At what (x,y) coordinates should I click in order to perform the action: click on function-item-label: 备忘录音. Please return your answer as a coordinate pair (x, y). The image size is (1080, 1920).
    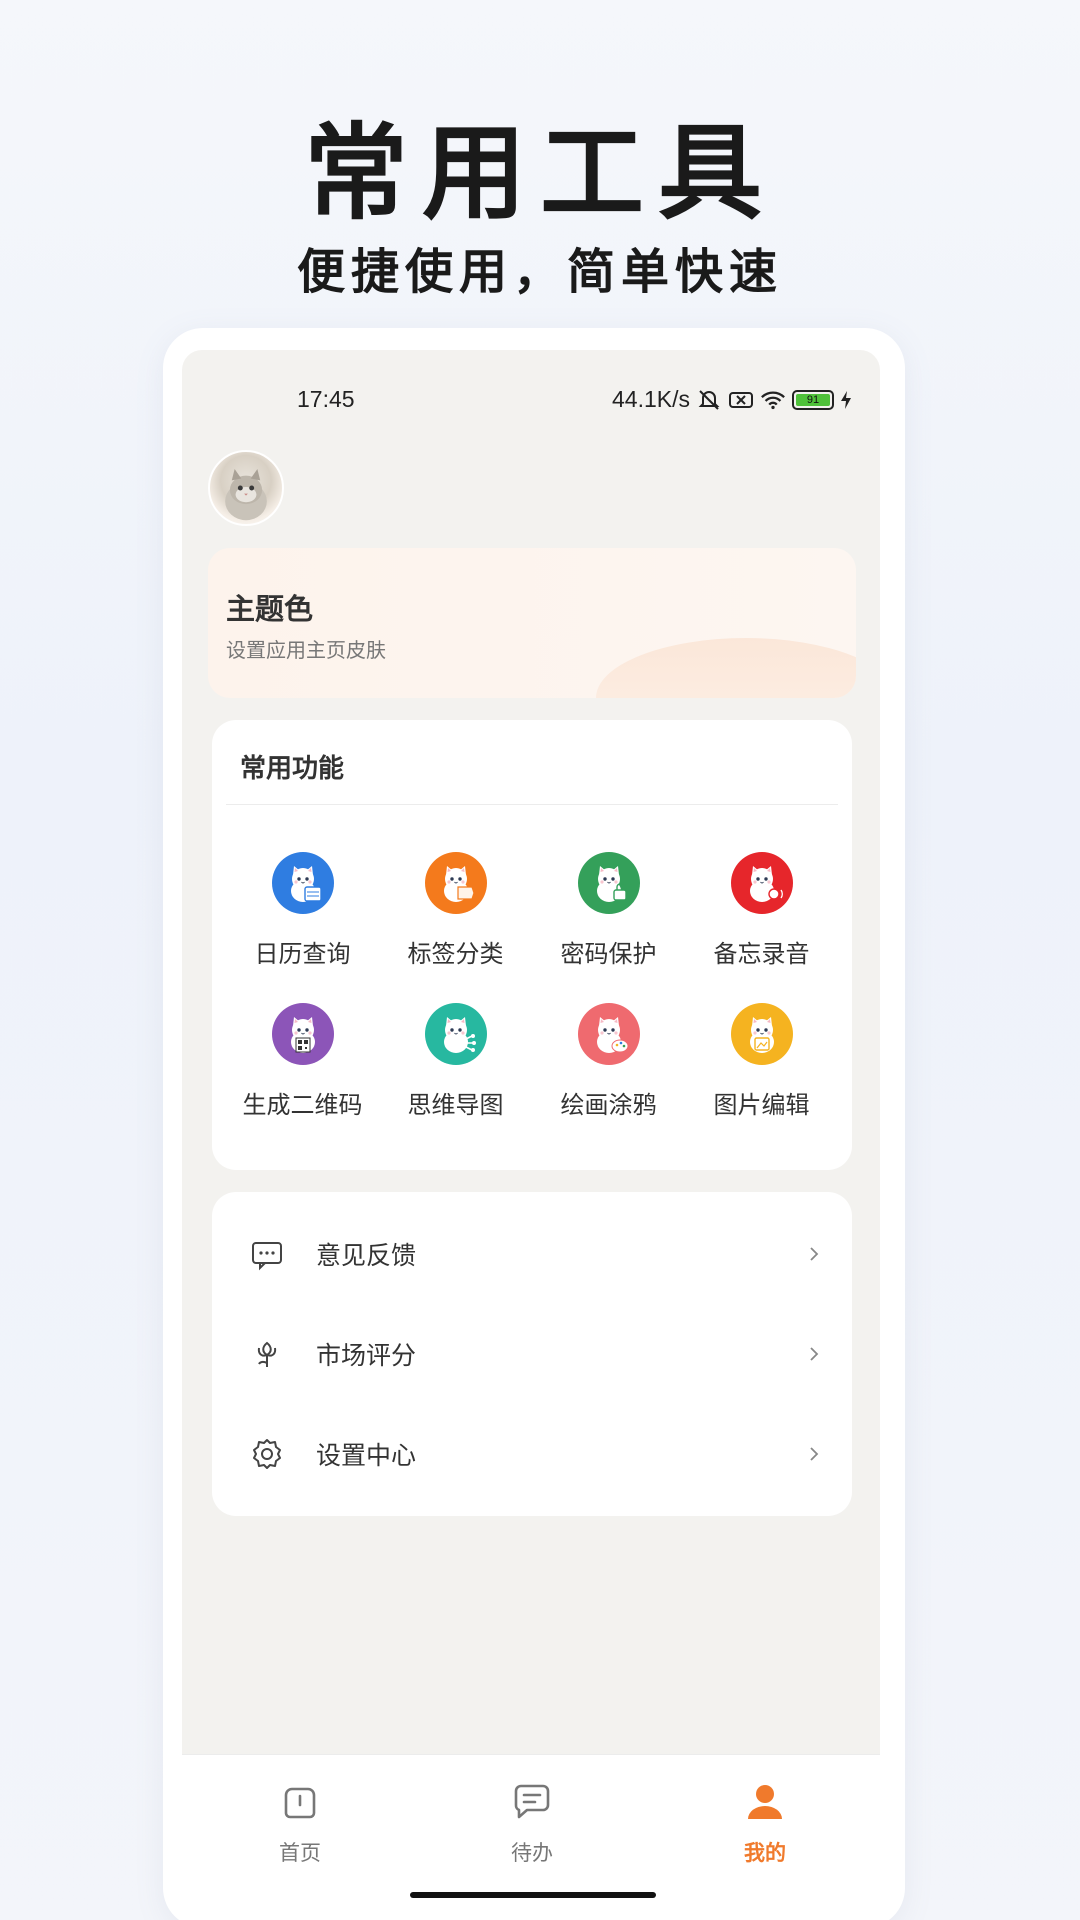
    Looking at the image, I should click on (761, 954).